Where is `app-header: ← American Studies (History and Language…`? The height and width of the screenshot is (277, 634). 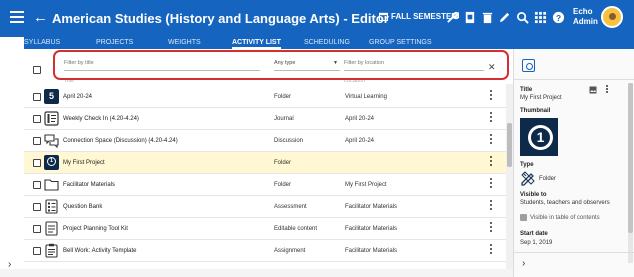 app-header: ← American Studies (History and Language… is located at coordinates (317, 18).